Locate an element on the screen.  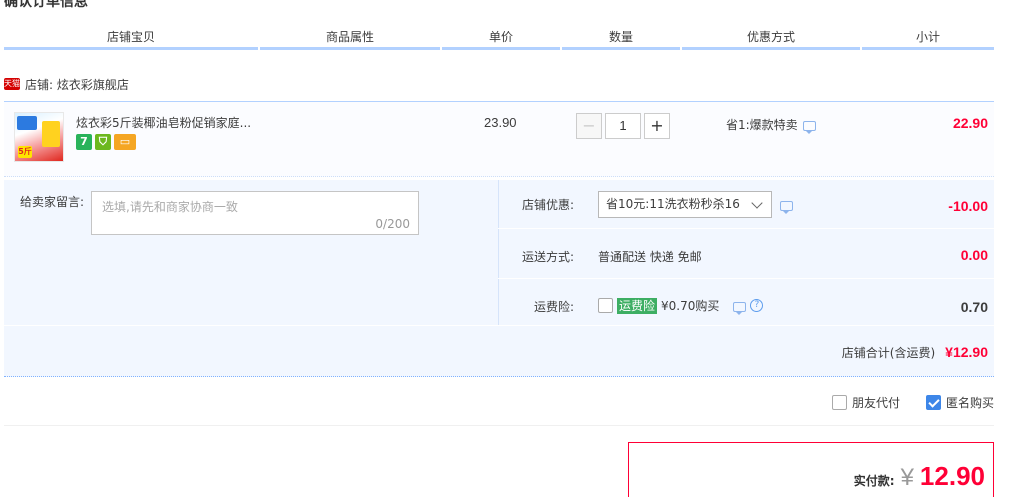
insurance-label: 运费险: is located at coordinates (553, 307).